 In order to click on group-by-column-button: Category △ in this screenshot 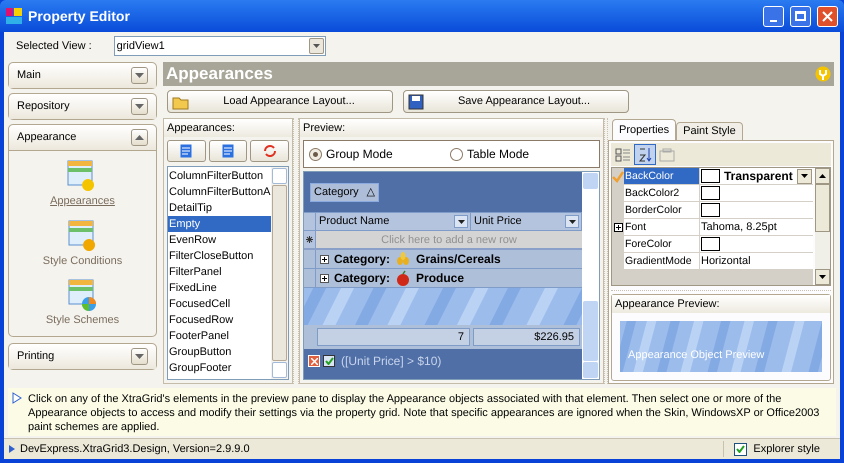, I will do `click(344, 192)`.